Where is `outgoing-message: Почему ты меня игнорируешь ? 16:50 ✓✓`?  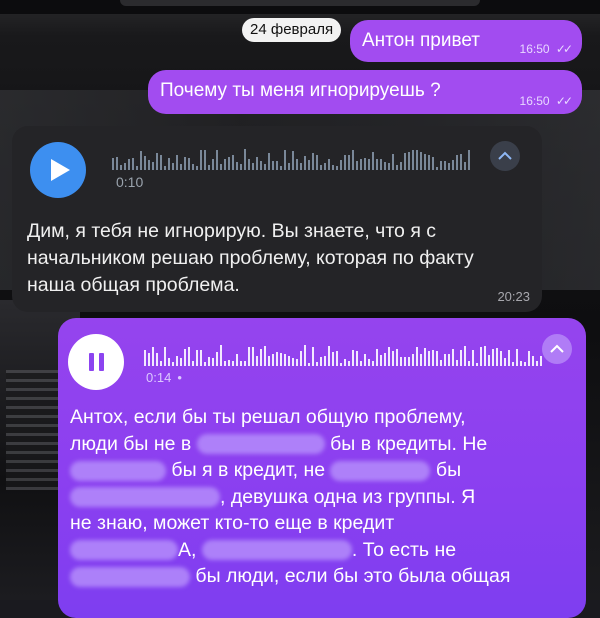
outgoing-message: Почему ты меня игнорируешь ? 16:50 ✓✓ is located at coordinates (365, 92).